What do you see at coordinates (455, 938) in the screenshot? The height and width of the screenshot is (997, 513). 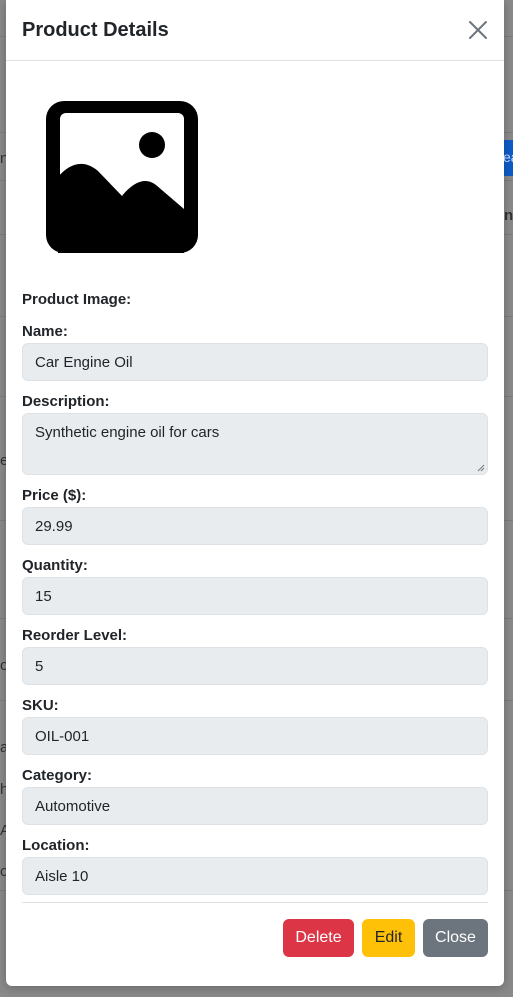 I see `close-button: Close` at bounding box center [455, 938].